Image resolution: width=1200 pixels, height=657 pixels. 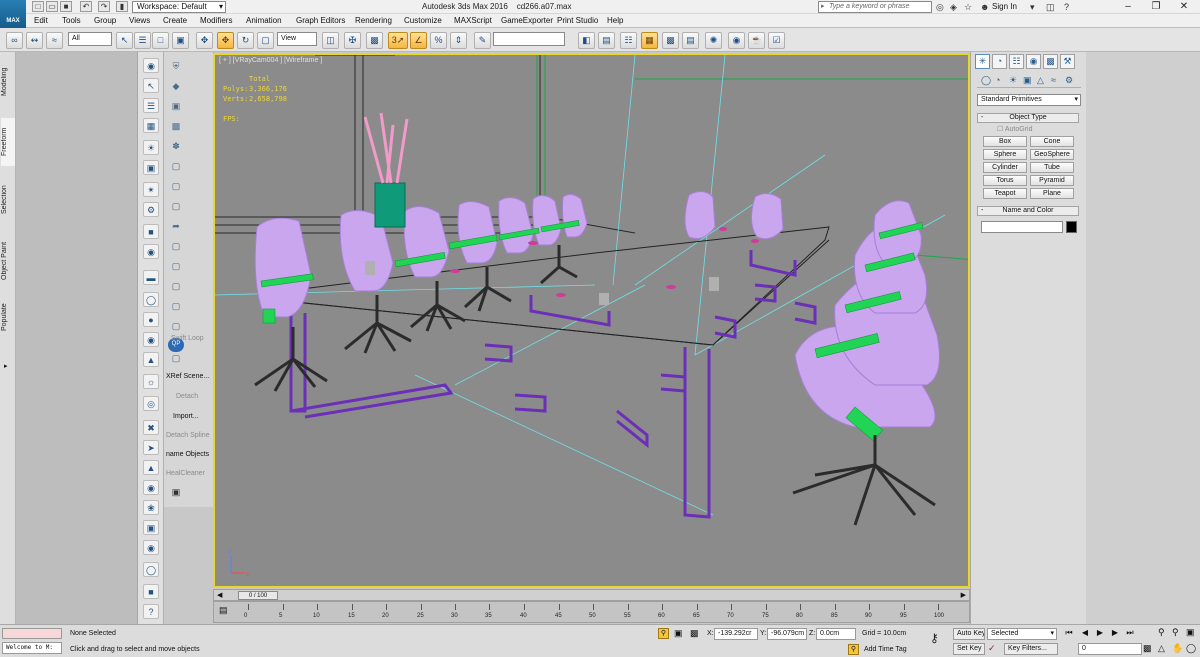 What do you see at coordinates (968, 7) in the screenshot?
I see `star-icon: ☆` at bounding box center [968, 7].